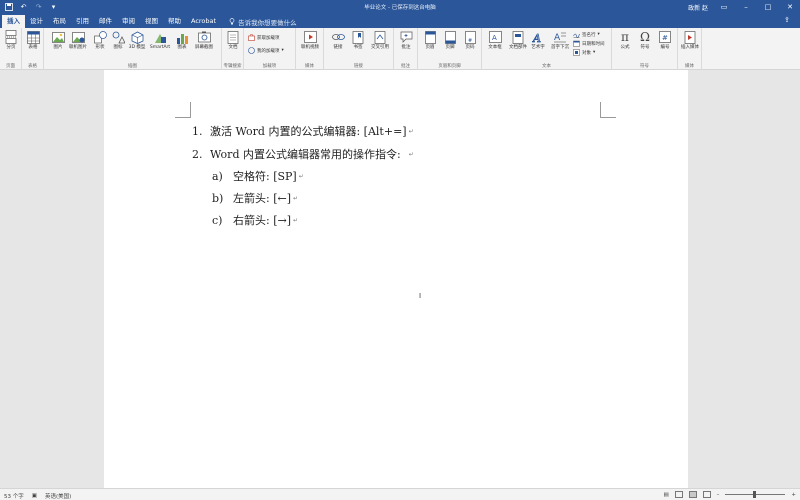 The image size is (800, 500). I want to click on group-pages: 分页 页面, so click(11, 49).